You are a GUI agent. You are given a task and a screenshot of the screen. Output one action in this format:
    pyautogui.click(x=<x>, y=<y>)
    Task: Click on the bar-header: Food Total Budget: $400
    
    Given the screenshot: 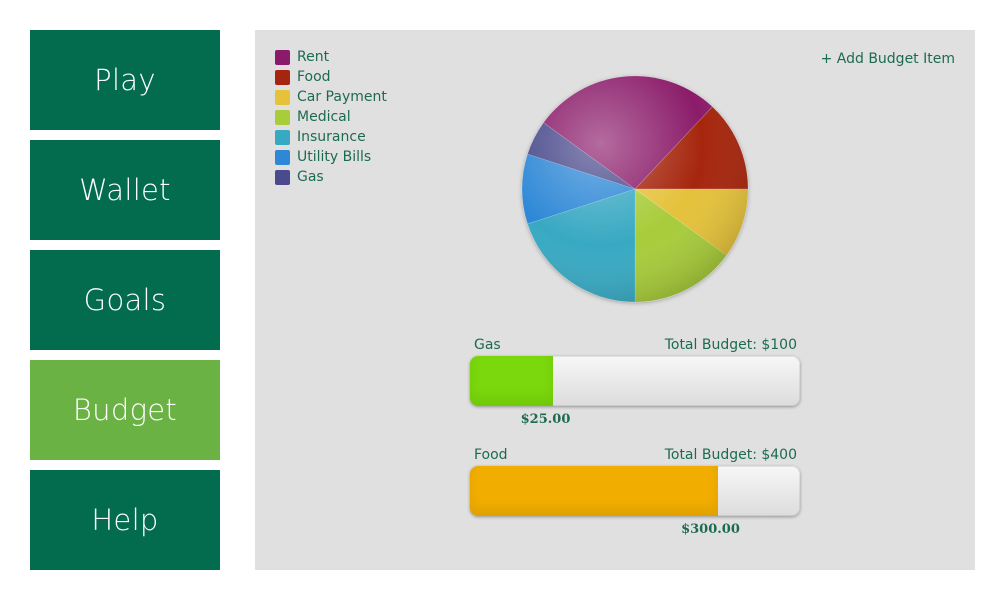 What is the action you would take?
    pyautogui.click(x=635, y=455)
    